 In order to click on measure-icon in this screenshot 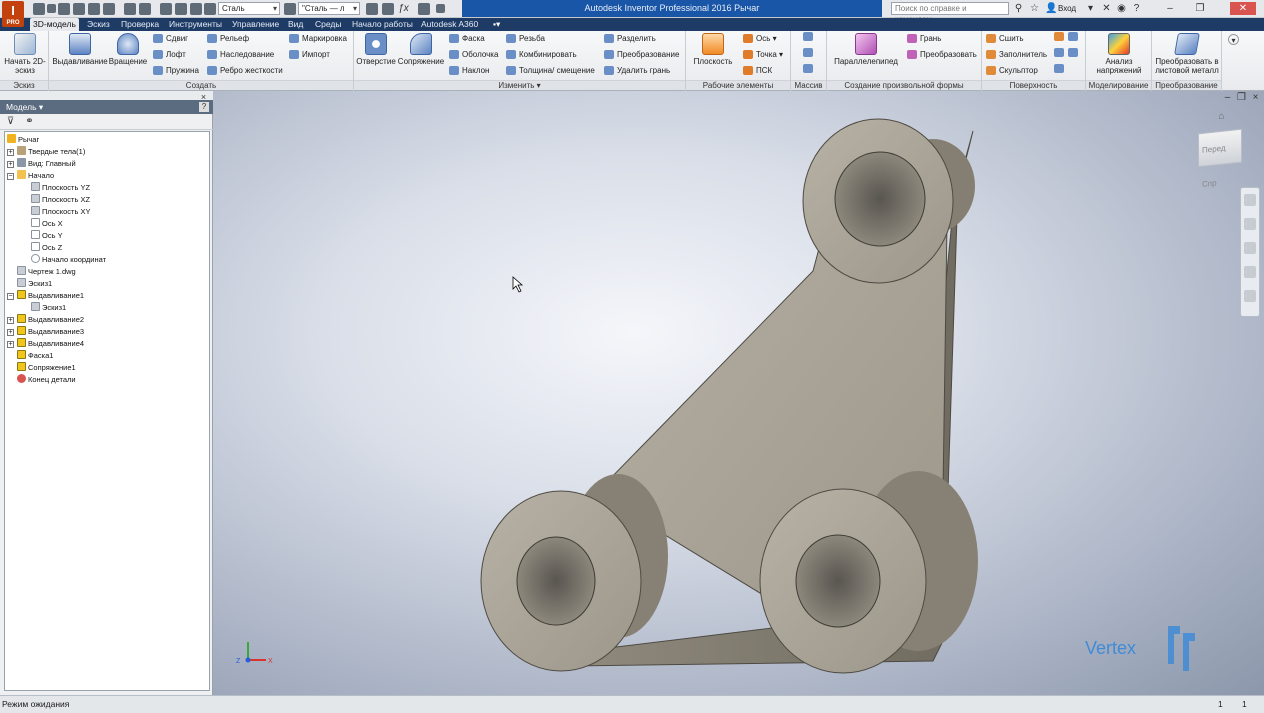, I will do `click(196, 9)`.